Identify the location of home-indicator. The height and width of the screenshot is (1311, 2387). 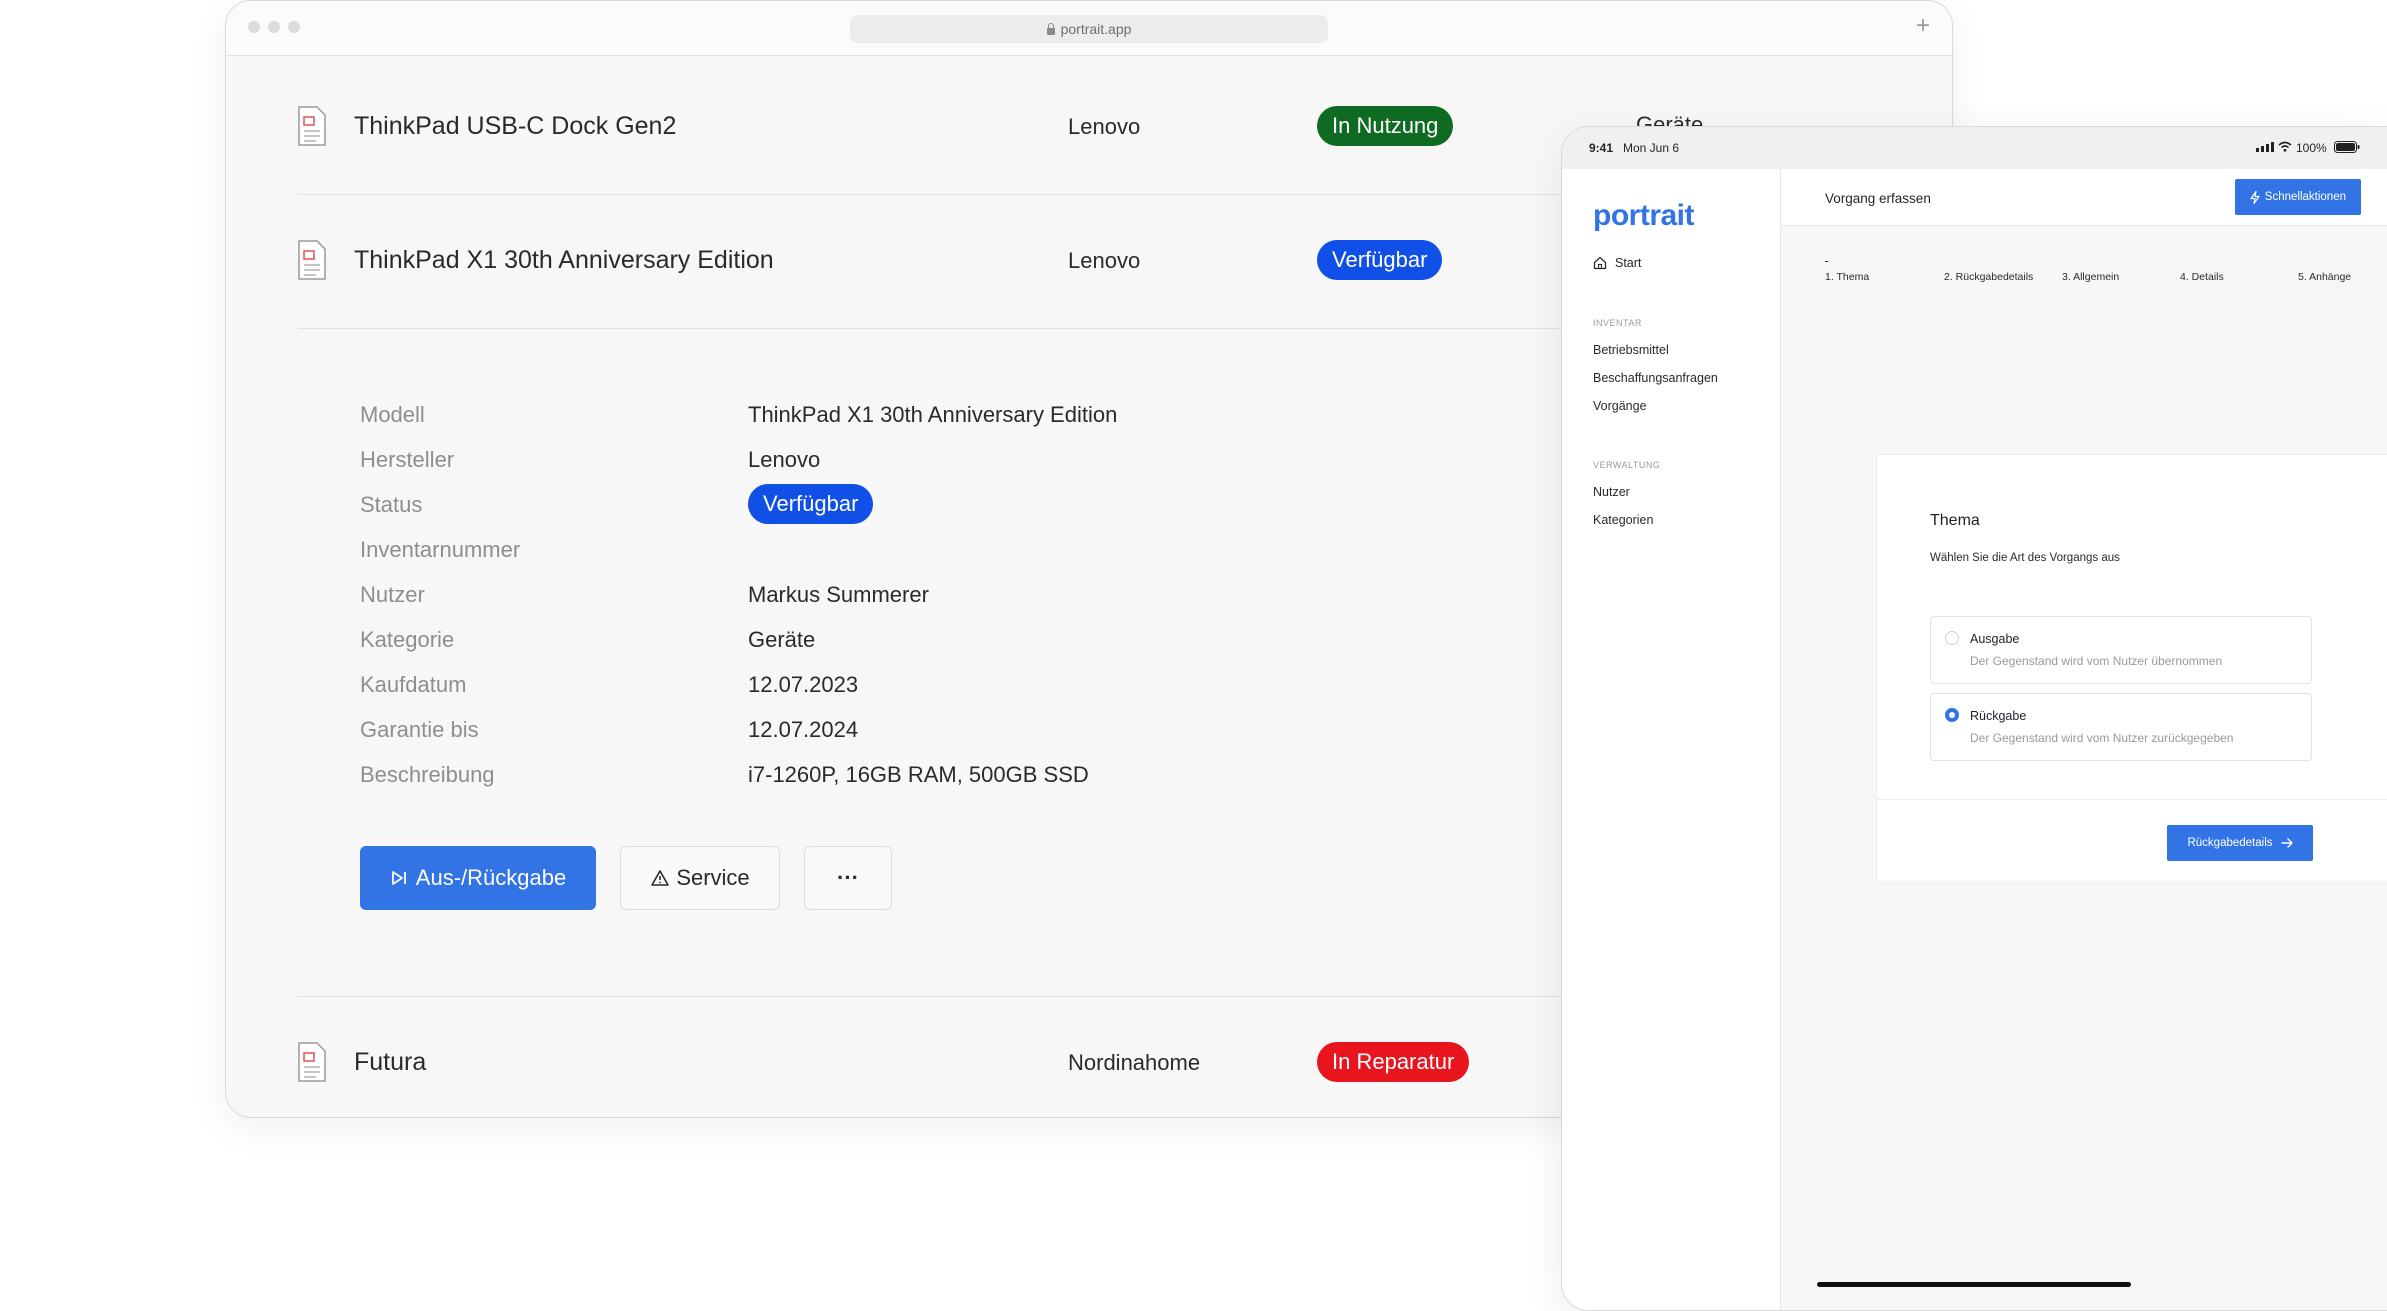
(1974, 1284).